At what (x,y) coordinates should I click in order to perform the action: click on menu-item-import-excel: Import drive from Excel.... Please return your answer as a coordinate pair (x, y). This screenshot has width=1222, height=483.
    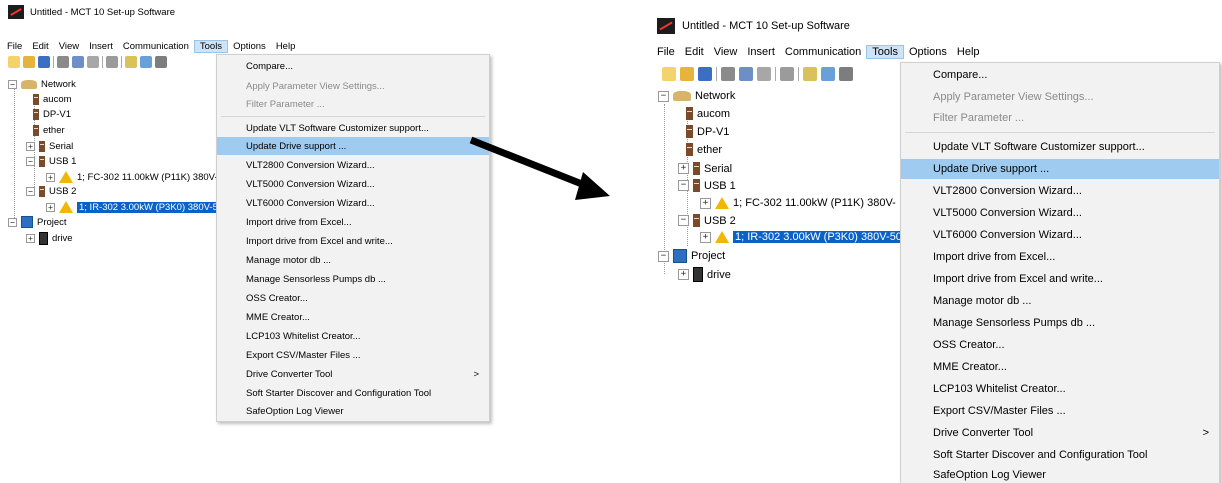
    Looking at the image, I should click on (353, 222).